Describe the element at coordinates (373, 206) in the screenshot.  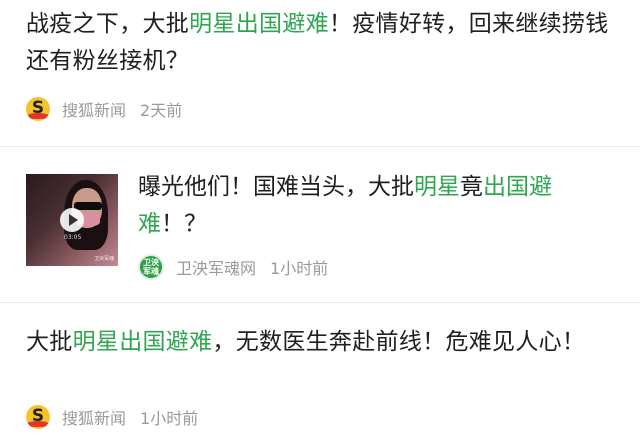
I see `news-title-2: 曝光他们！国难当头，大批明星竟出国避难！？` at that location.